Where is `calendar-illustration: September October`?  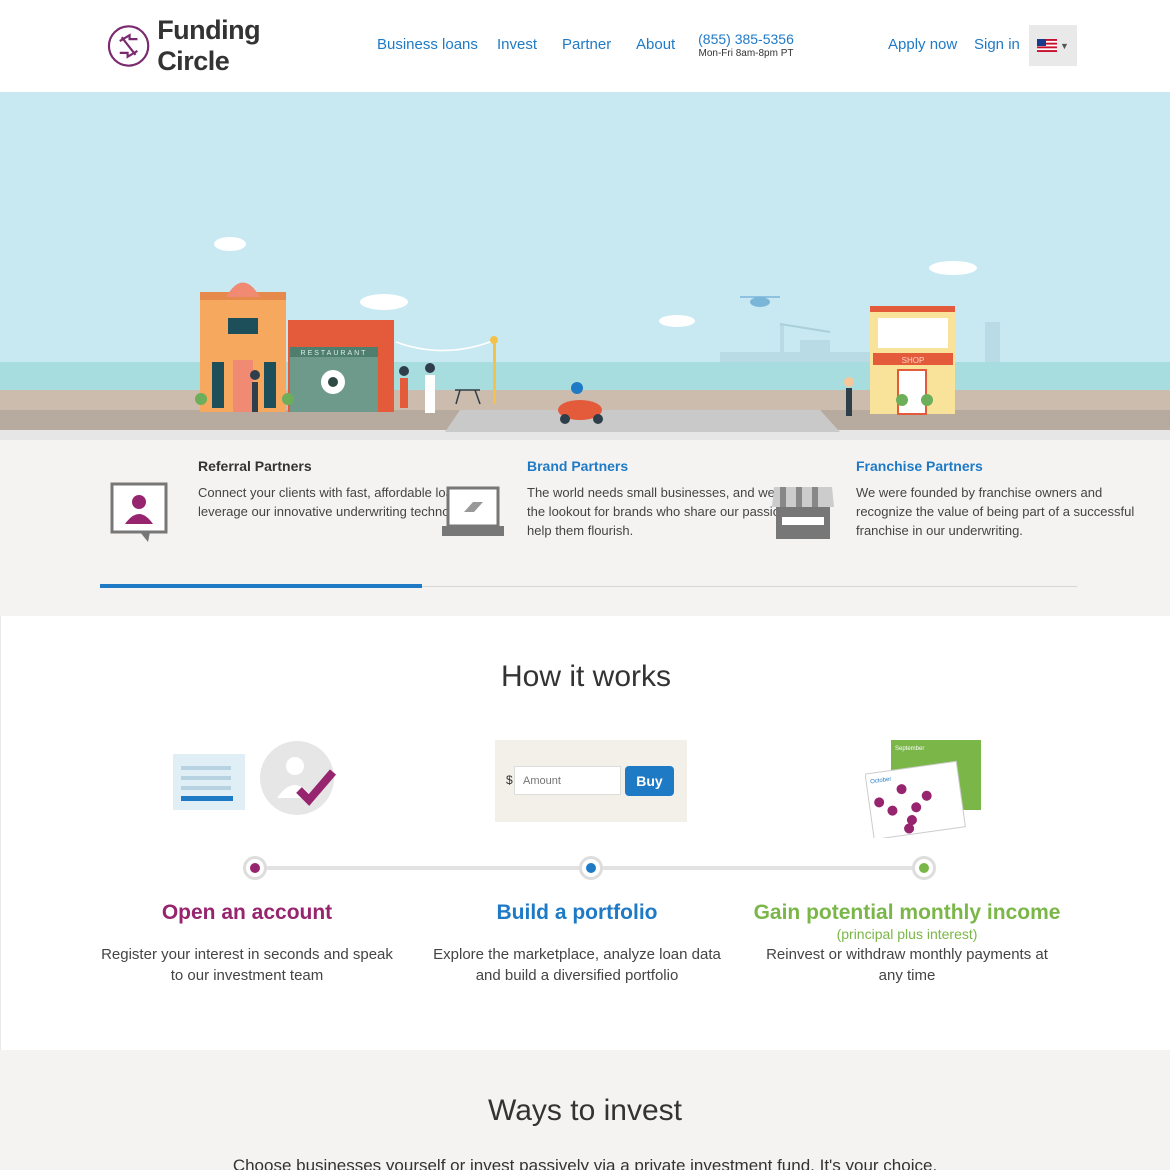
calendar-illustration: September October is located at coordinates (924, 790).